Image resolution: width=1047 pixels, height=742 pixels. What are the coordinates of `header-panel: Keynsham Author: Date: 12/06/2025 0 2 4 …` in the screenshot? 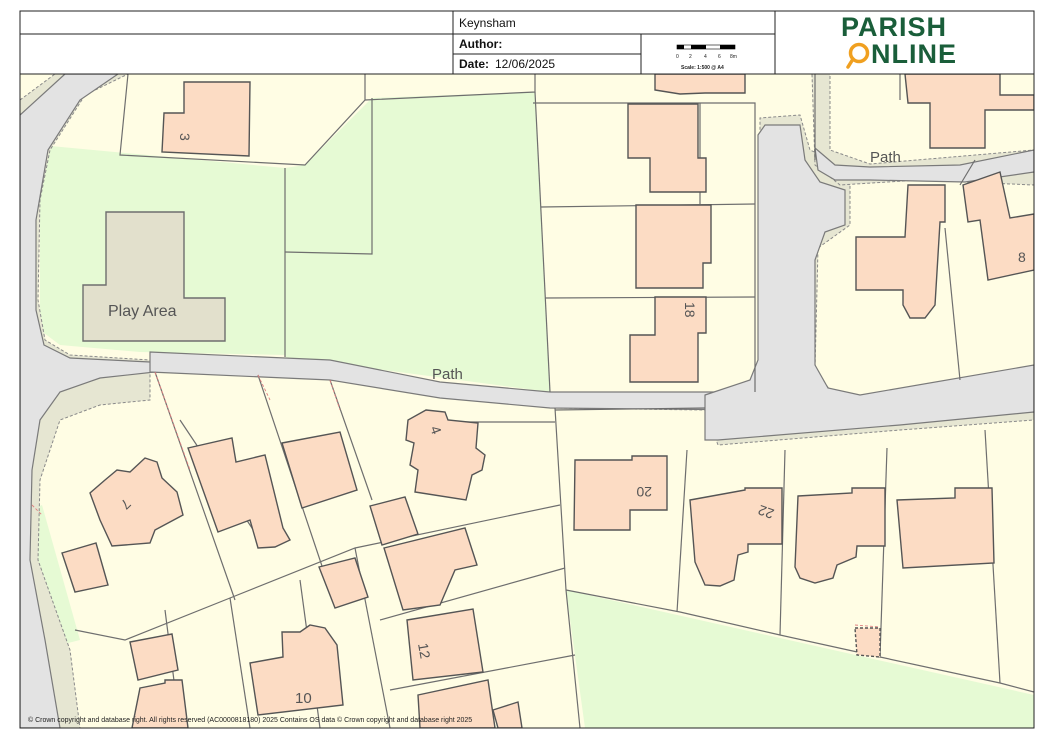 It's located at (527, 42).